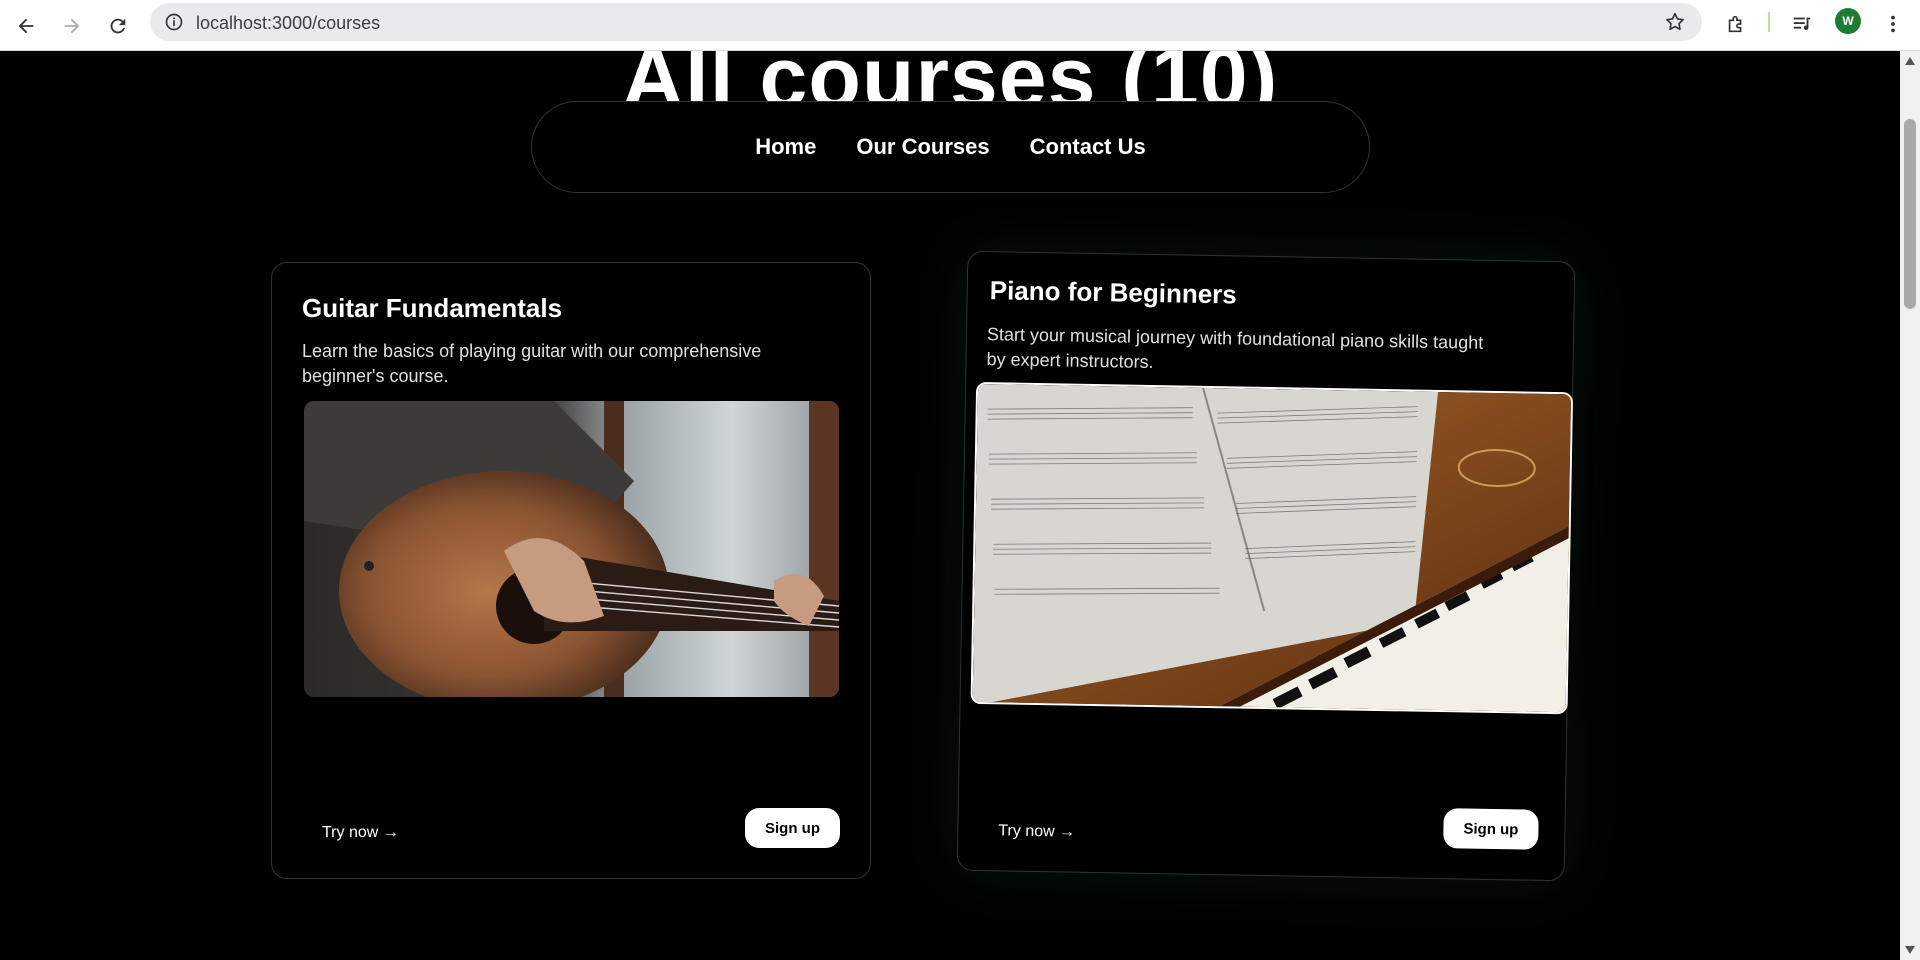 The height and width of the screenshot is (960, 1920). I want to click on reload-button, so click(118, 26).